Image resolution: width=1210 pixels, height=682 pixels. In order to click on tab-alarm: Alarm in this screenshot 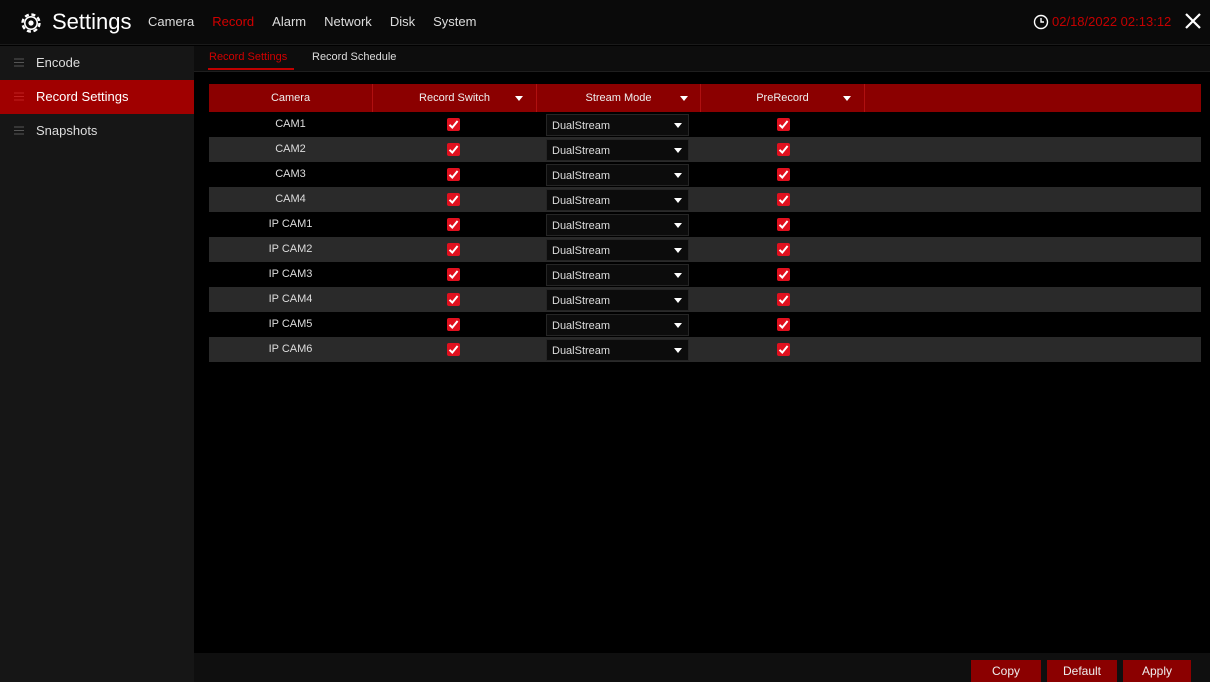, I will do `click(289, 21)`.